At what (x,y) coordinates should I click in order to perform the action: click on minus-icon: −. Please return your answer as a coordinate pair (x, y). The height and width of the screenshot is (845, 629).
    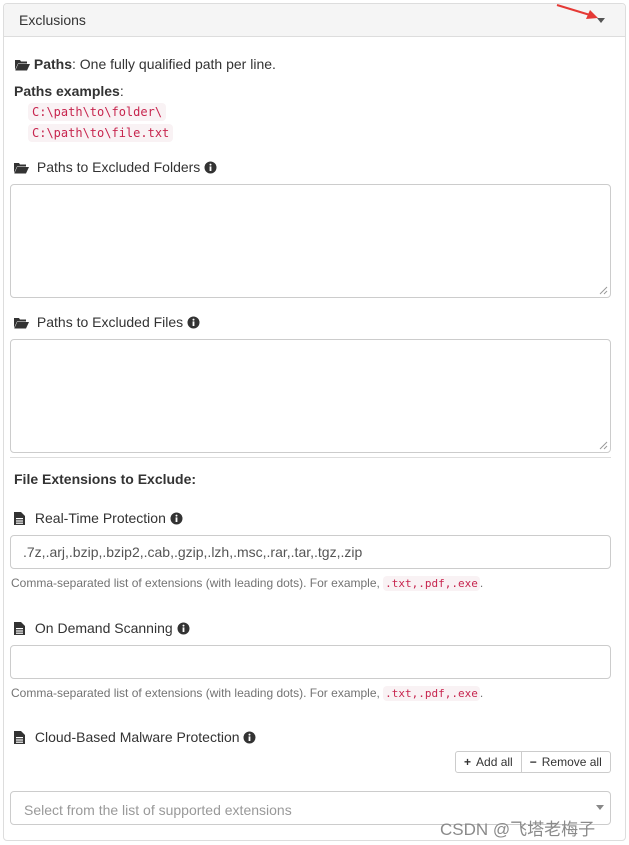
    Looking at the image, I should click on (533, 762).